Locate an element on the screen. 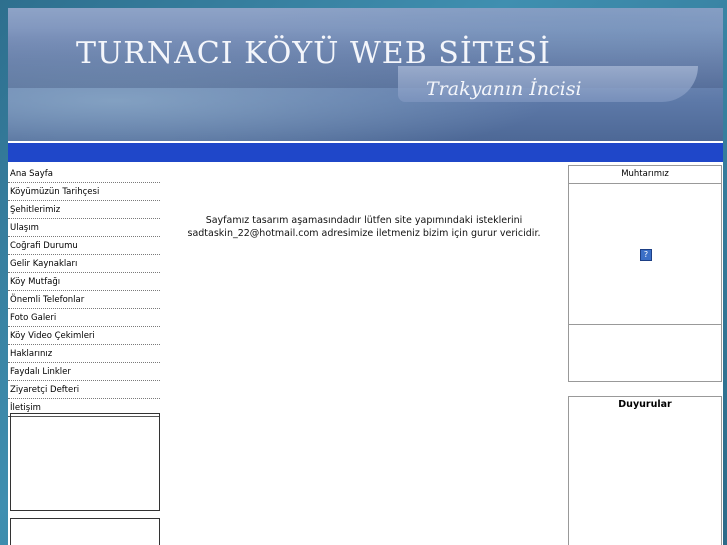 The image size is (727, 545). broken-image-icon: ? is located at coordinates (646, 255).